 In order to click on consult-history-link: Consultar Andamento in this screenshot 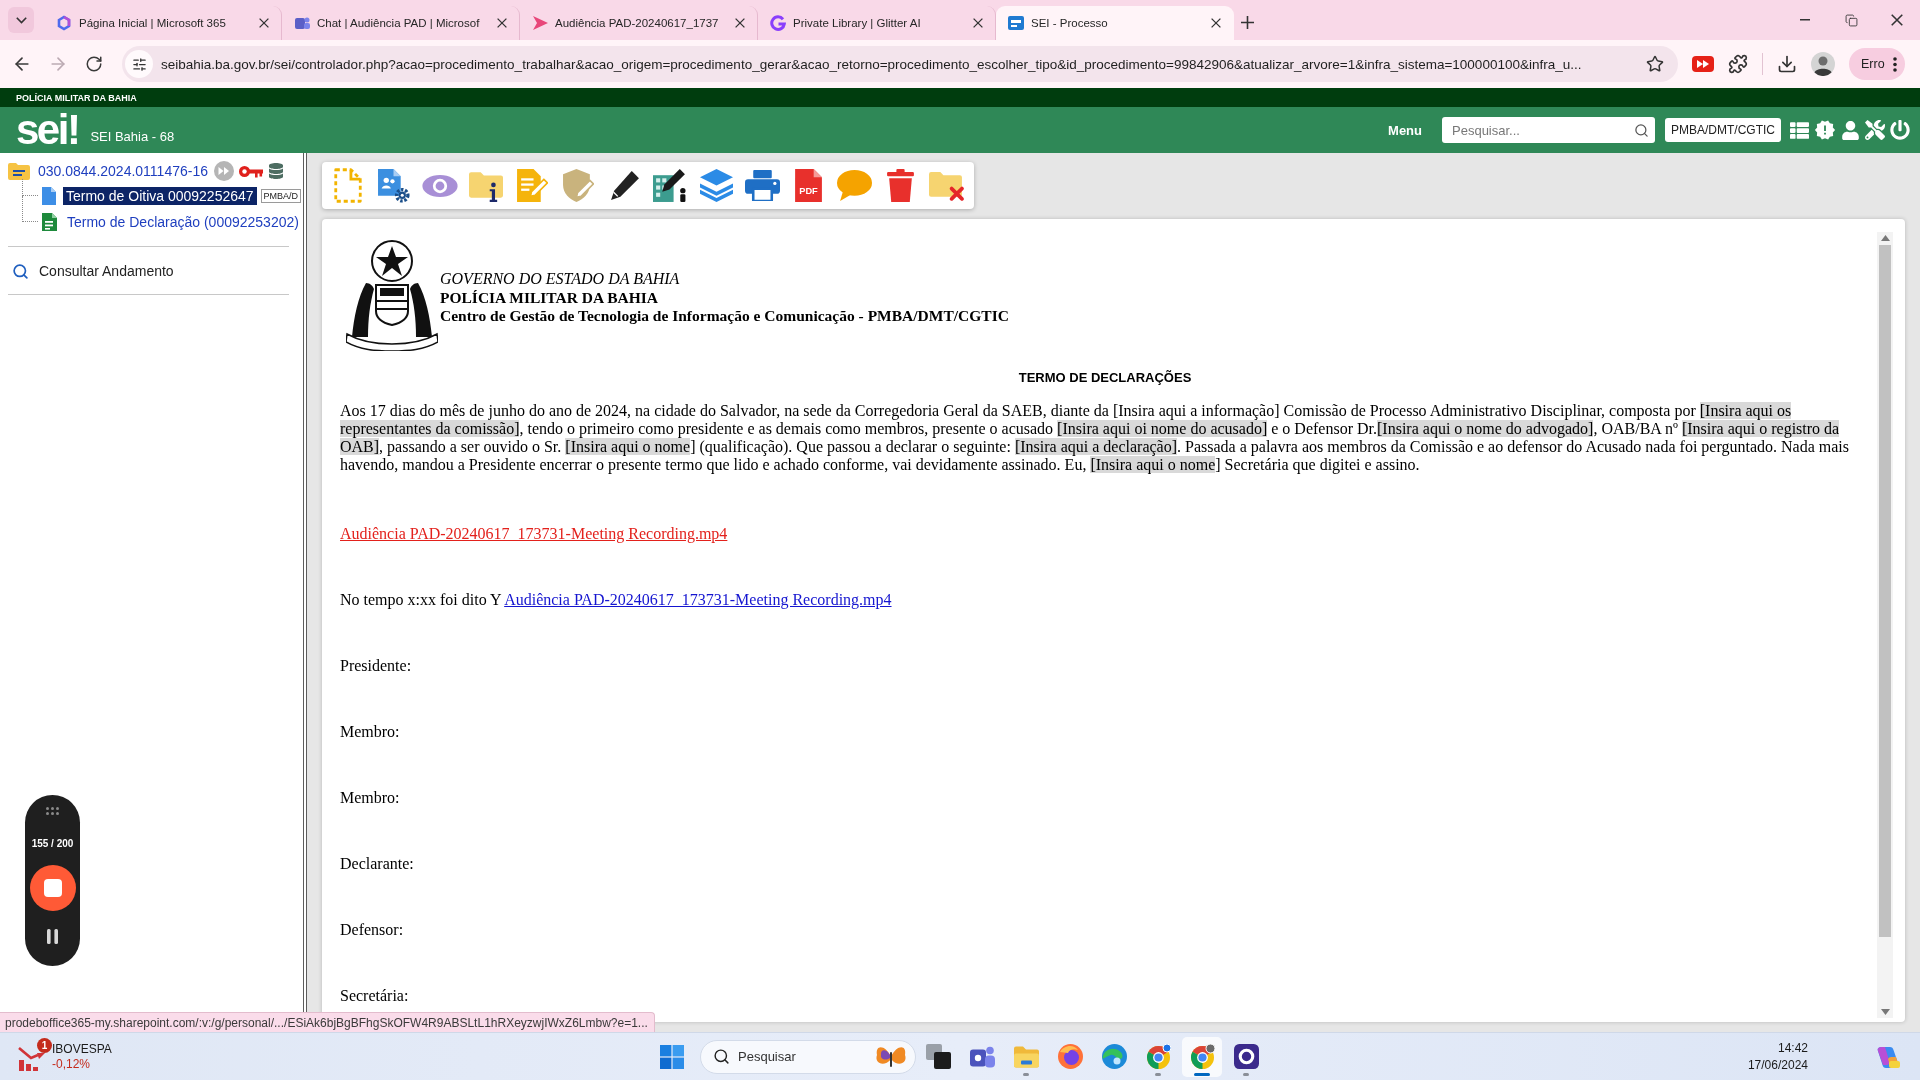, I will do `click(91, 271)`.